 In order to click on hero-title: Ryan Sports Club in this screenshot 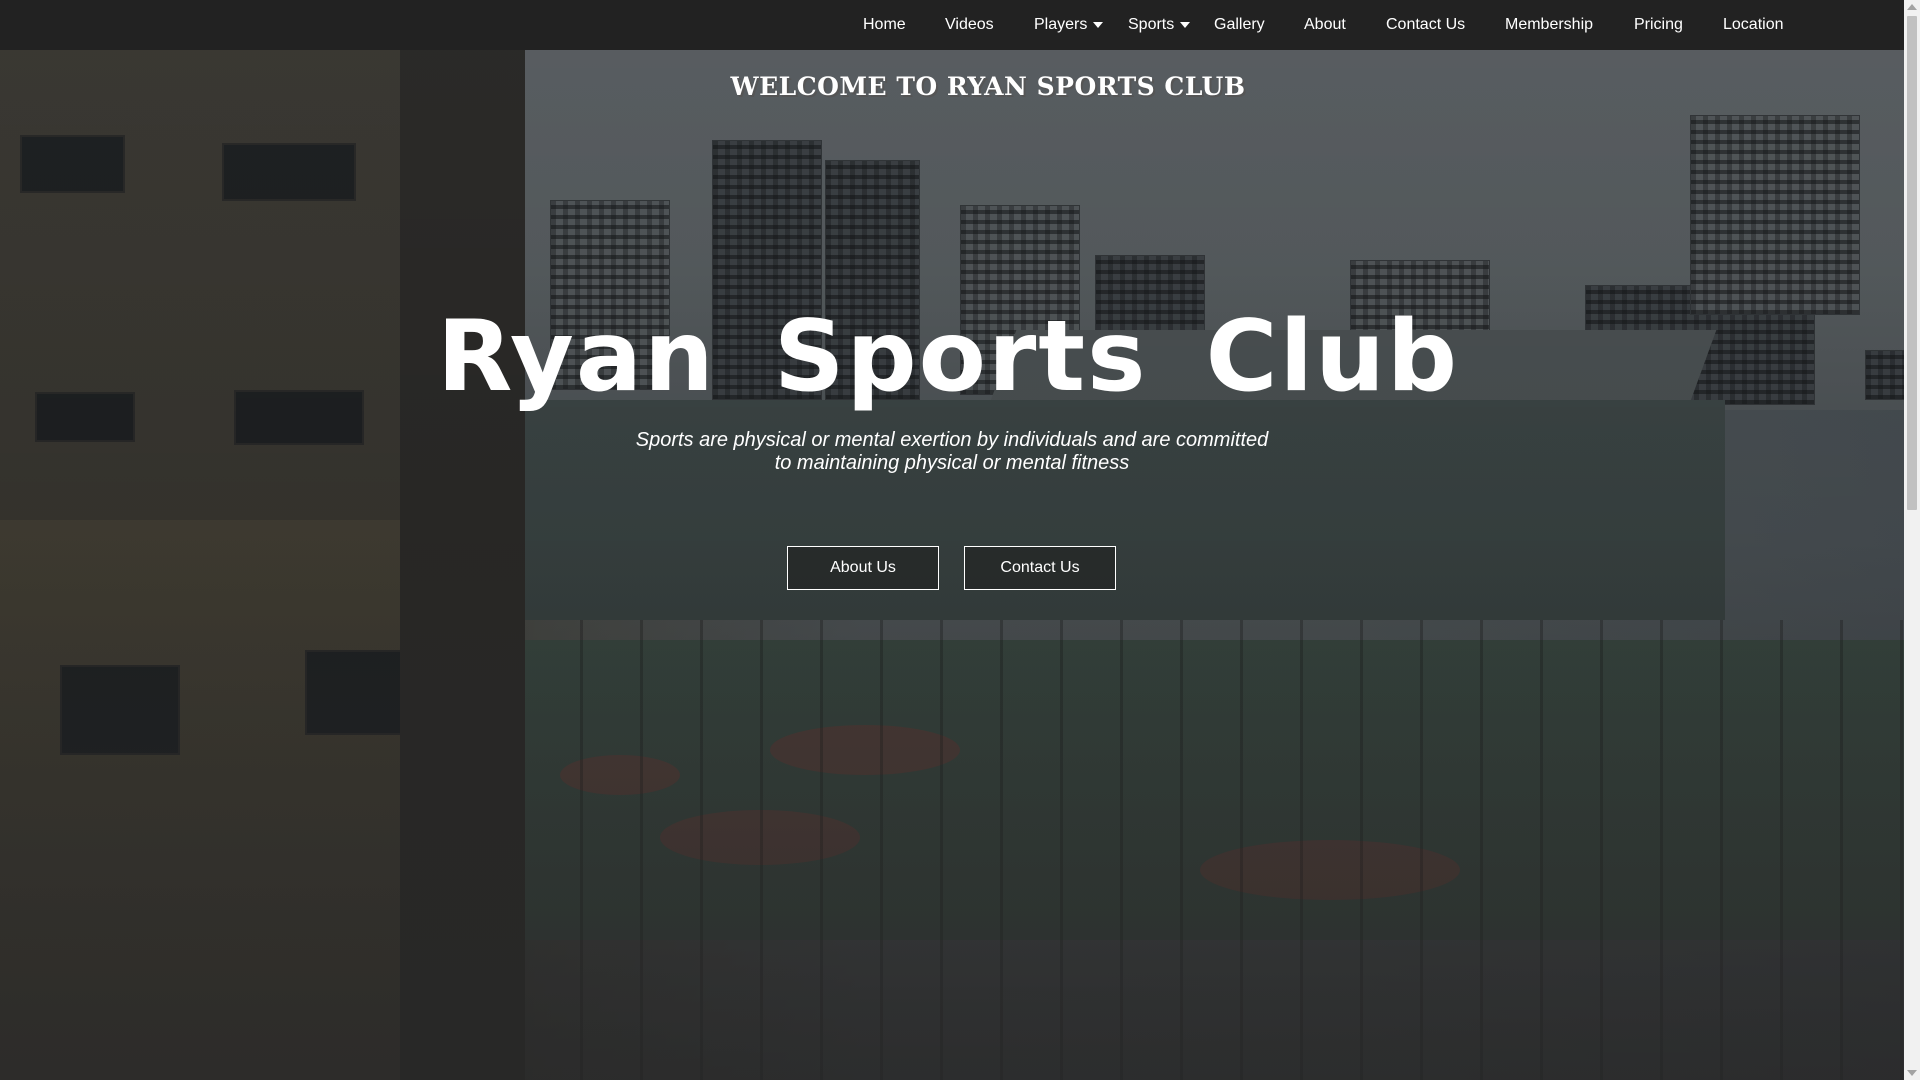, I will do `click(952, 357)`.